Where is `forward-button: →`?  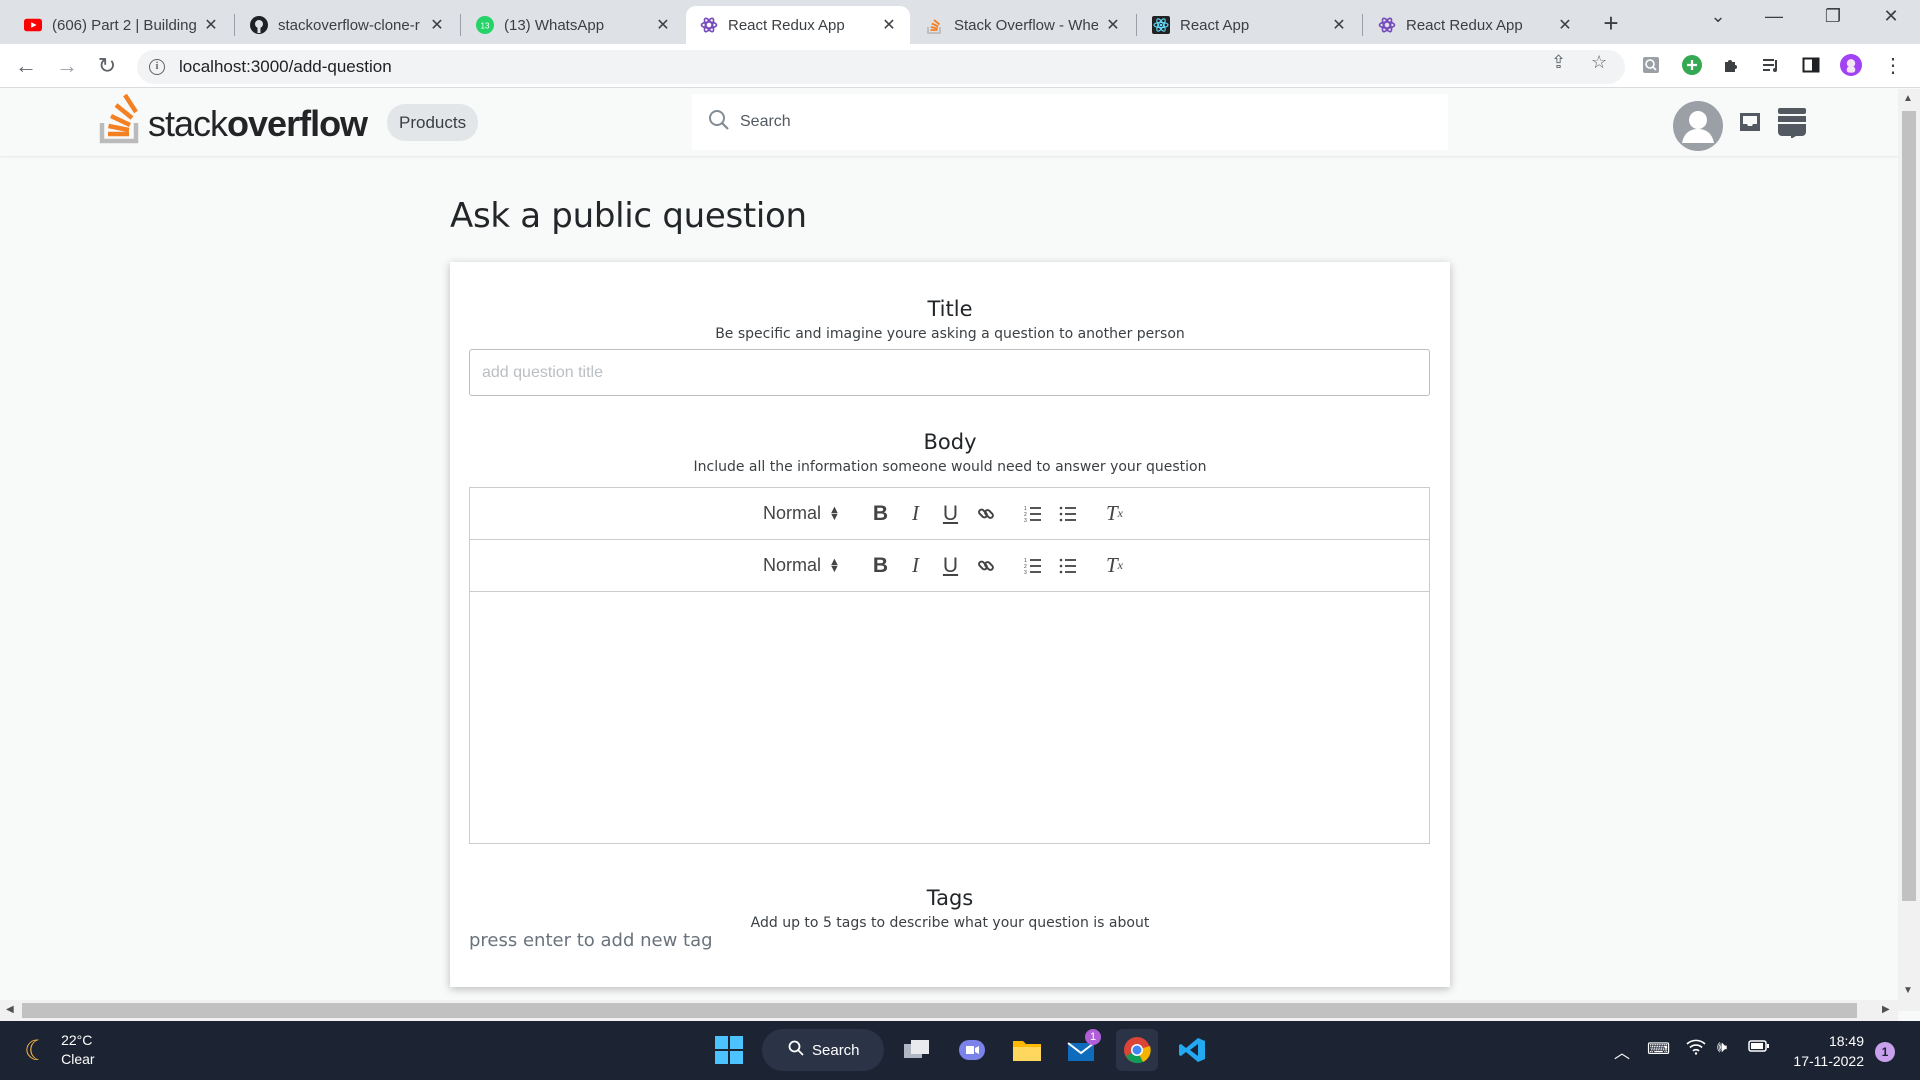 forward-button: → is located at coordinates (67, 66).